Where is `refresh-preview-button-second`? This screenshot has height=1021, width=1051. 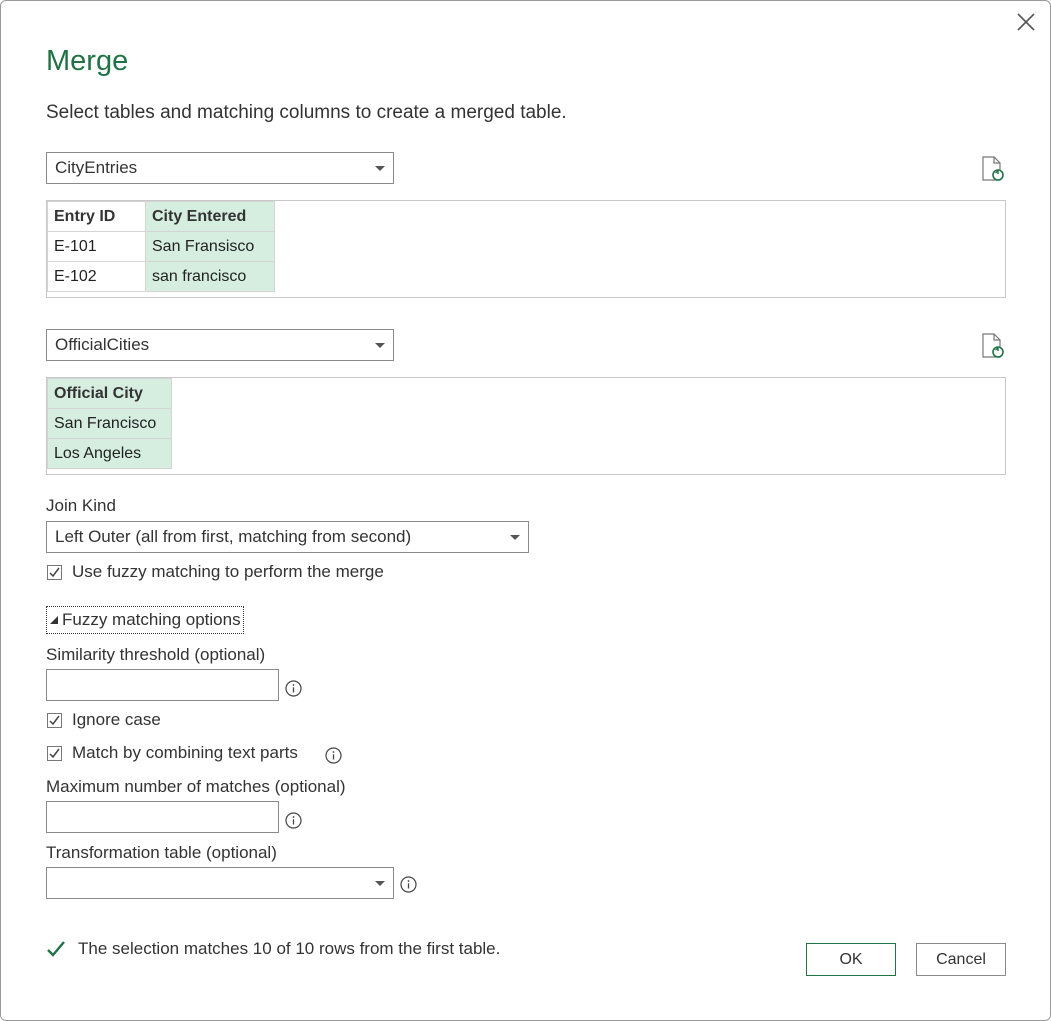 refresh-preview-button-second is located at coordinates (993, 348).